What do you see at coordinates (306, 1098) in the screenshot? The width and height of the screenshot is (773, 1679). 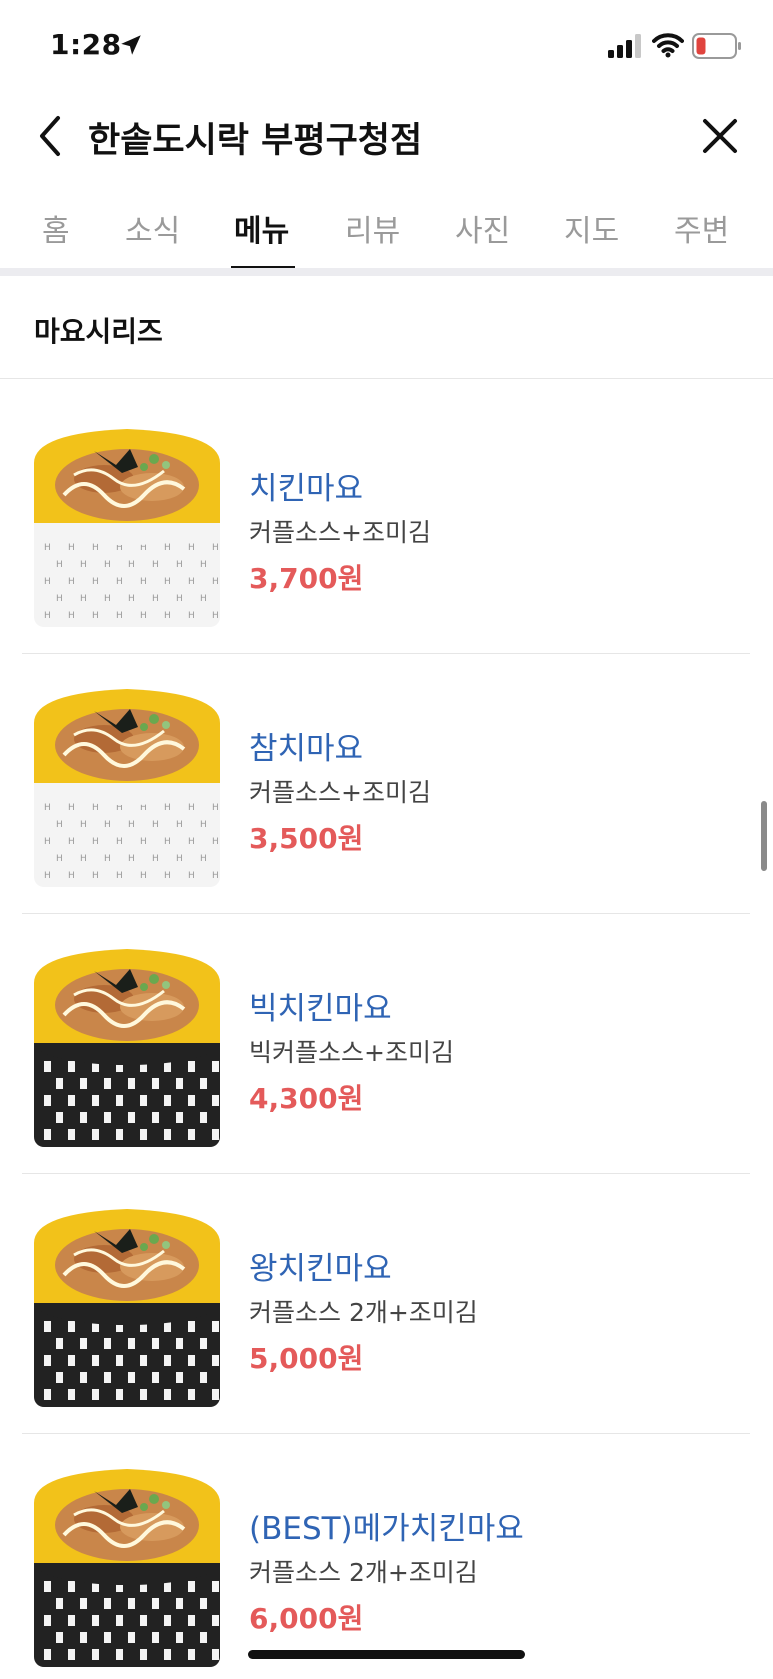 I see `menu-item-price: 4,300원` at bounding box center [306, 1098].